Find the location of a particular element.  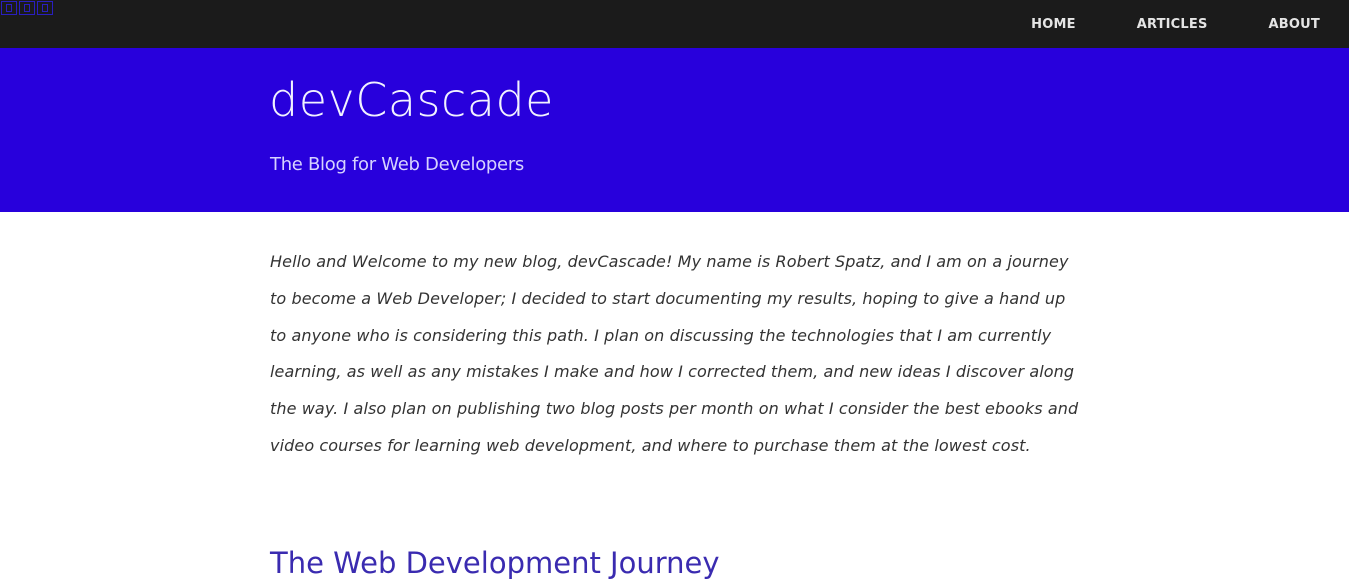

nav-home-link: HOME is located at coordinates (1053, 24).